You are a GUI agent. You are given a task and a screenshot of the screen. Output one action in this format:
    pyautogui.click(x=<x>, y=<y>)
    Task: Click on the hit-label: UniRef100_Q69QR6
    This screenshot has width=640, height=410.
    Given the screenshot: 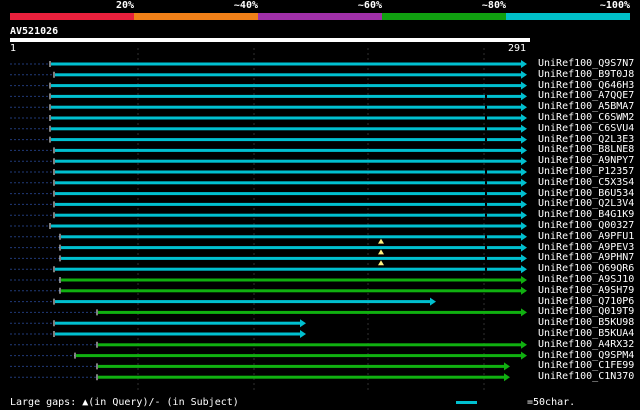 What is the action you would take?
    pyautogui.click(x=586, y=269)
    